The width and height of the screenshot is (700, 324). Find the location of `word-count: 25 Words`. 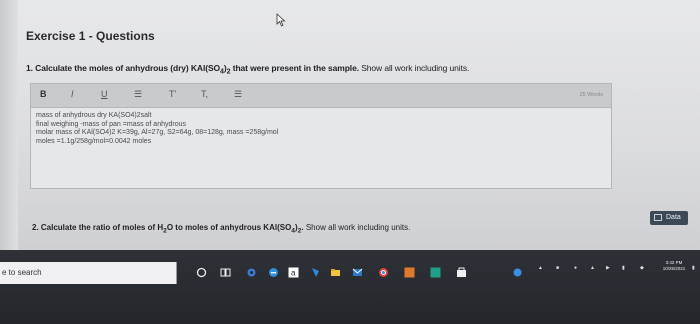

word-count: 25 Words is located at coordinates (591, 95).